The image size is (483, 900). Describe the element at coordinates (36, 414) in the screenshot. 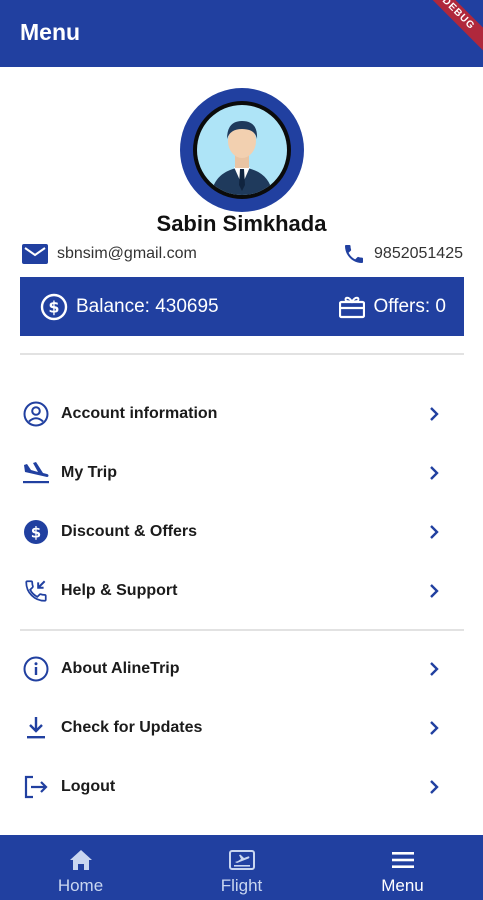

I see `account-circle-icon` at that location.